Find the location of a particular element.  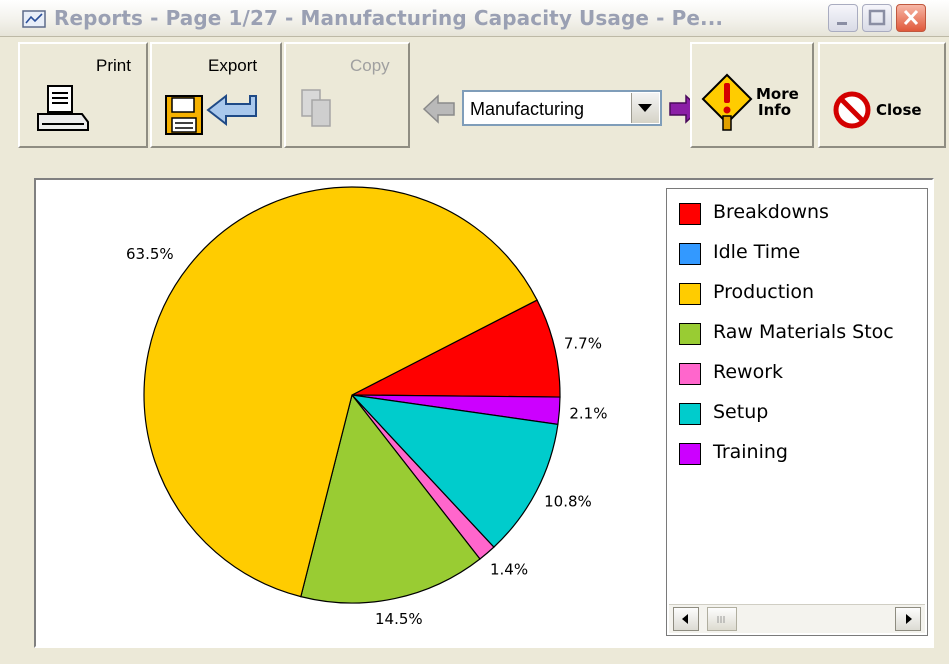

export-button: Export is located at coordinates (216, 95).